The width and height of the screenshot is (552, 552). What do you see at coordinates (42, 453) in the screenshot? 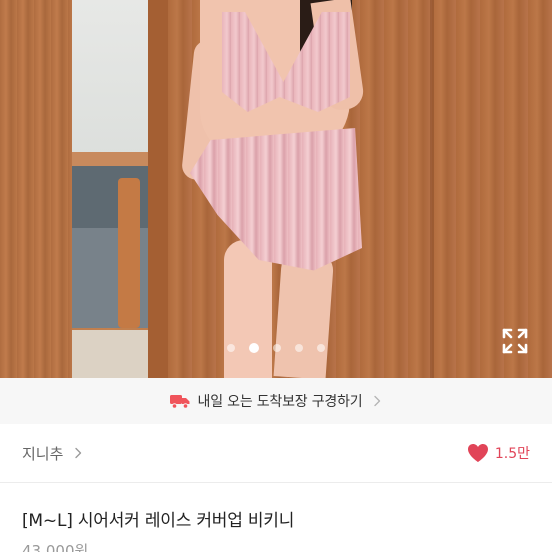
I see `shop-name-link: 지니추` at bounding box center [42, 453].